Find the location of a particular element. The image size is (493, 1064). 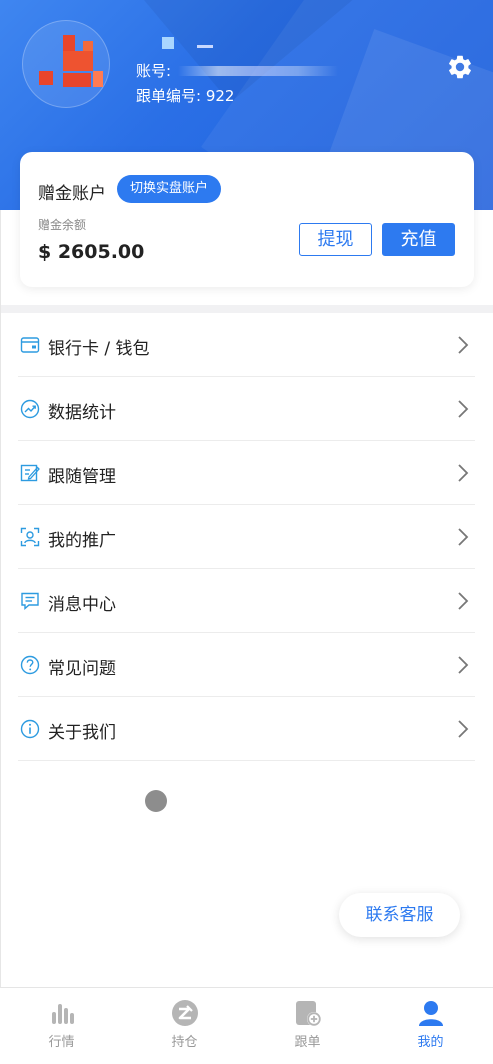

wallet-icon is located at coordinates (30, 345).